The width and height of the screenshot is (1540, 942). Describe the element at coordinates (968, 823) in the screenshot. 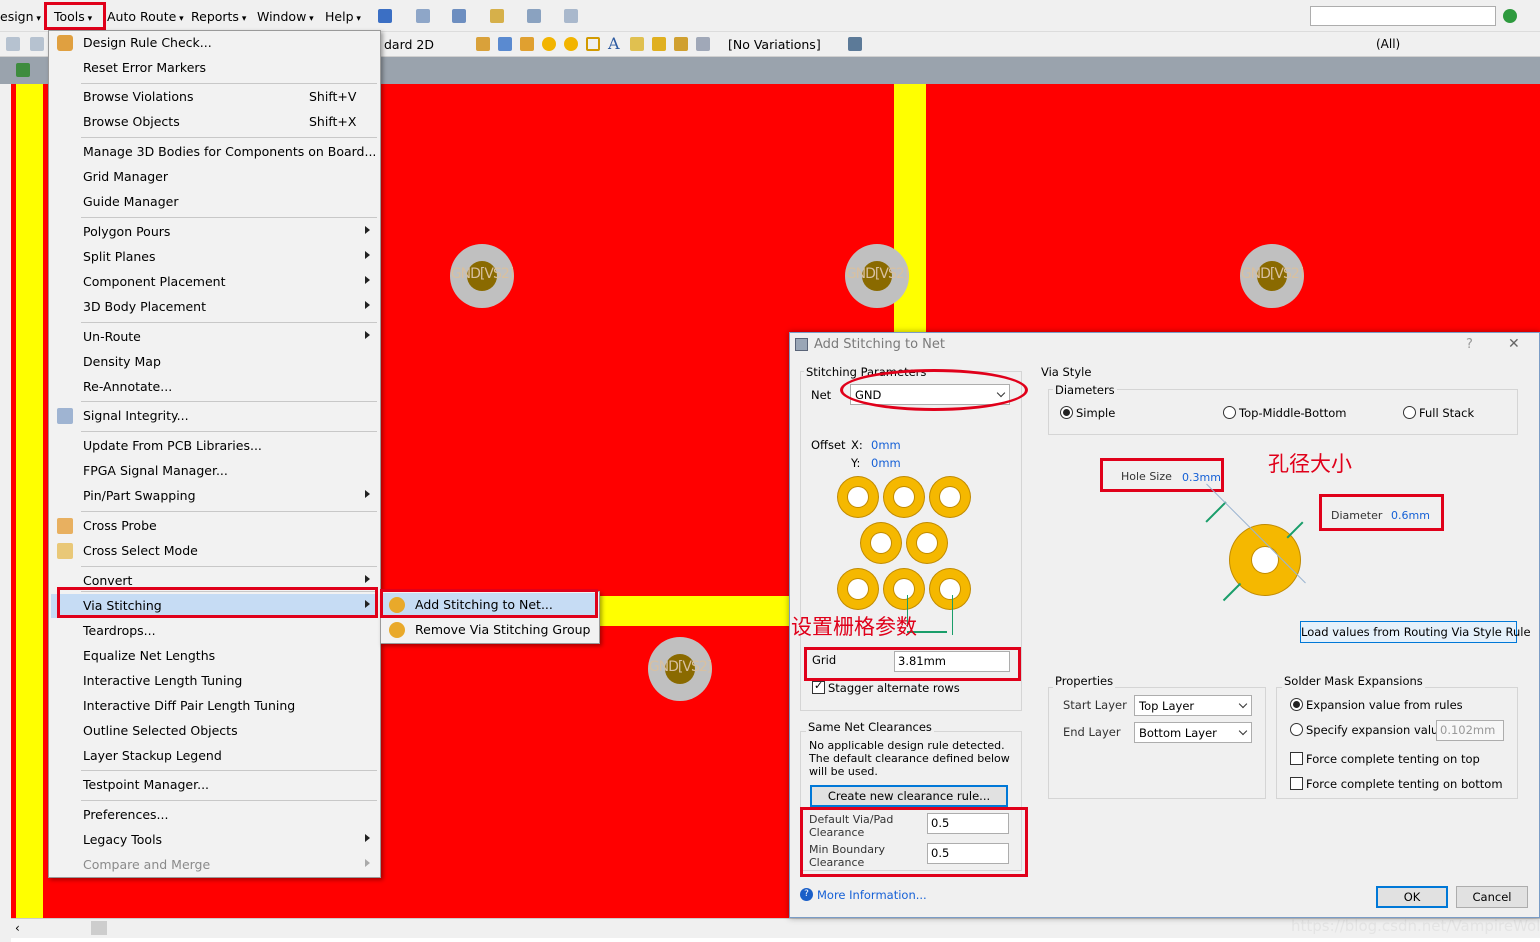

I see `default-clearance-field: 0.5` at that location.